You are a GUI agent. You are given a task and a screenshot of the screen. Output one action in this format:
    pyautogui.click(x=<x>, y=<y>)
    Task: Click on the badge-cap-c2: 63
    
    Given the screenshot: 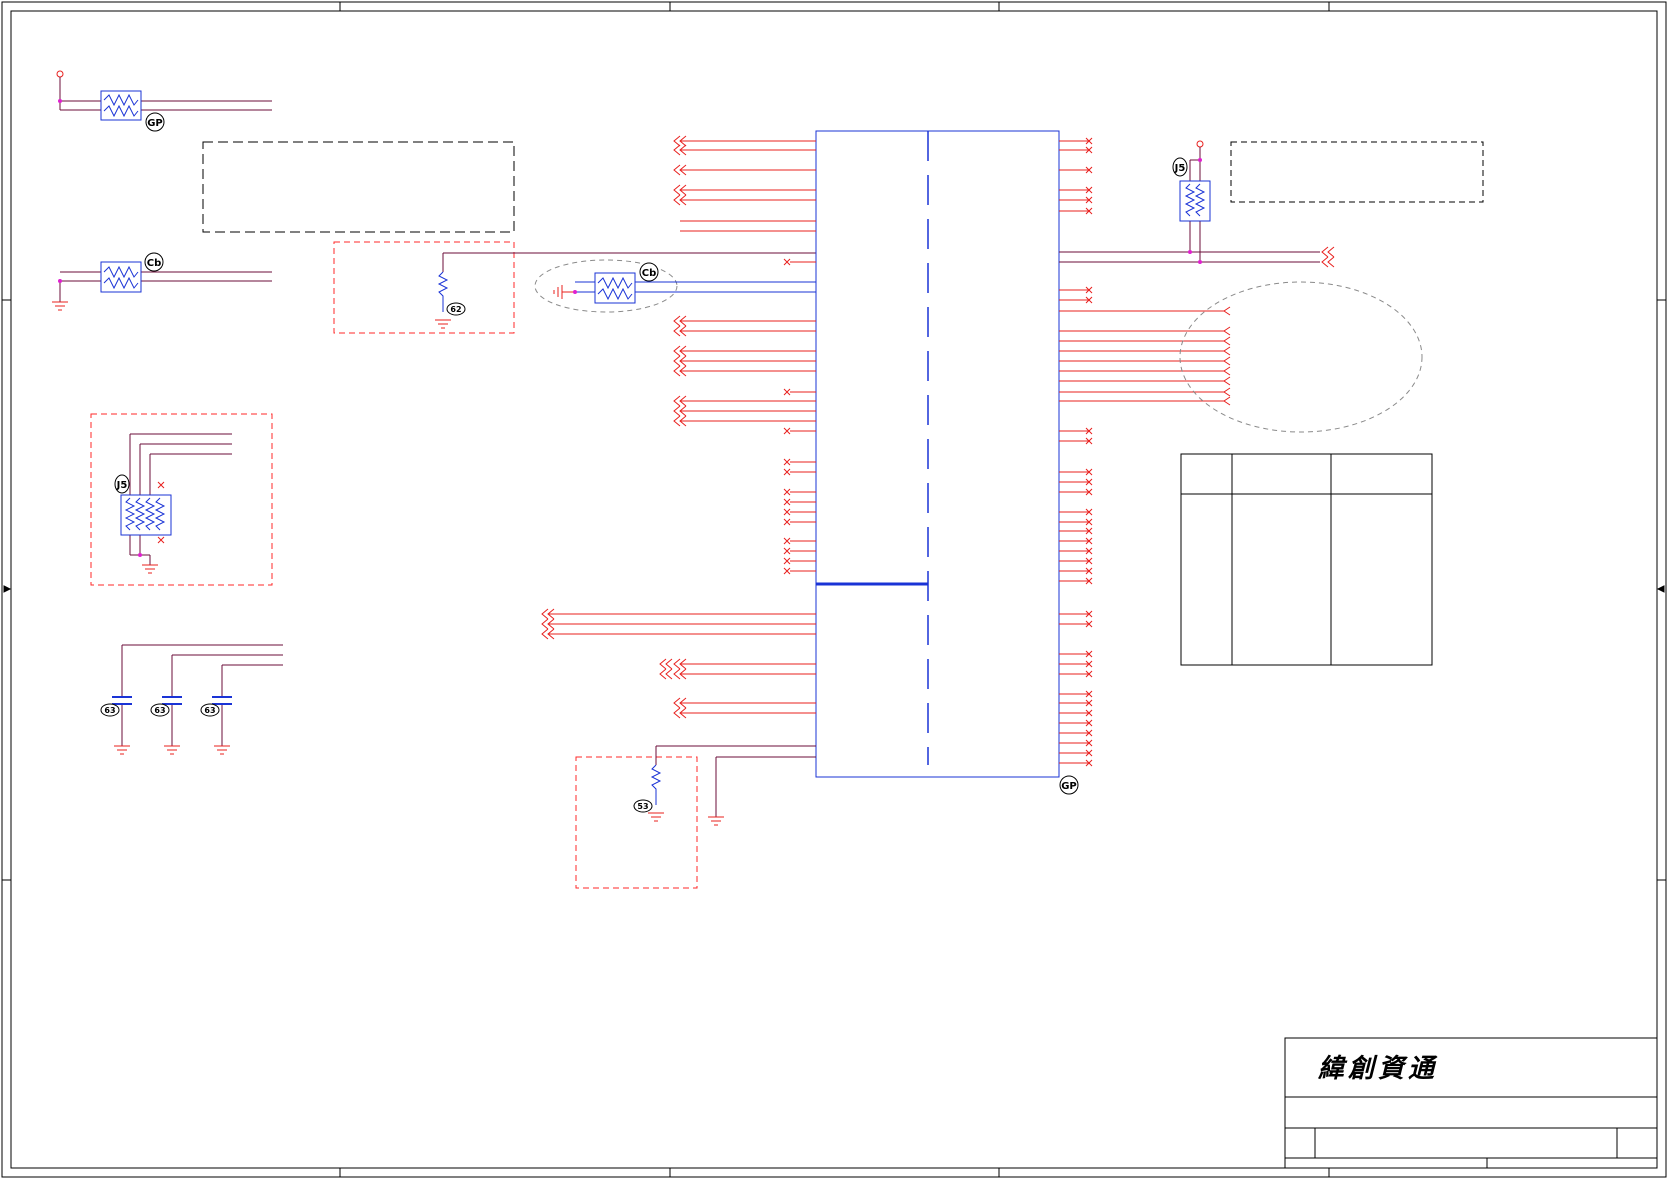 What is the action you would take?
    pyautogui.click(x=160, y=710)
    